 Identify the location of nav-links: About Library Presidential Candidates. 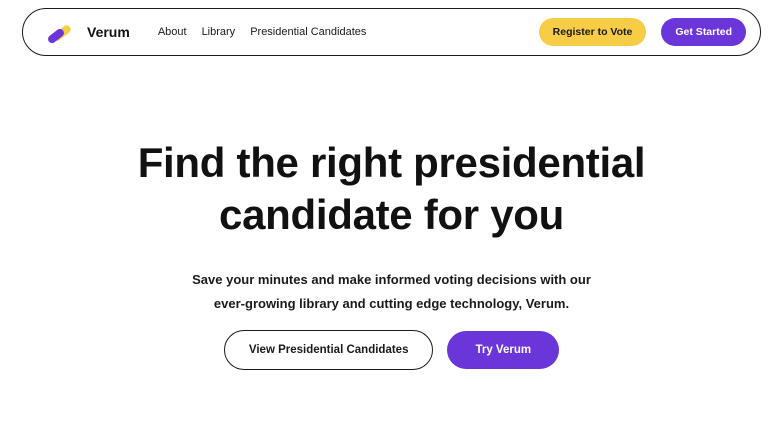
(270, 32).